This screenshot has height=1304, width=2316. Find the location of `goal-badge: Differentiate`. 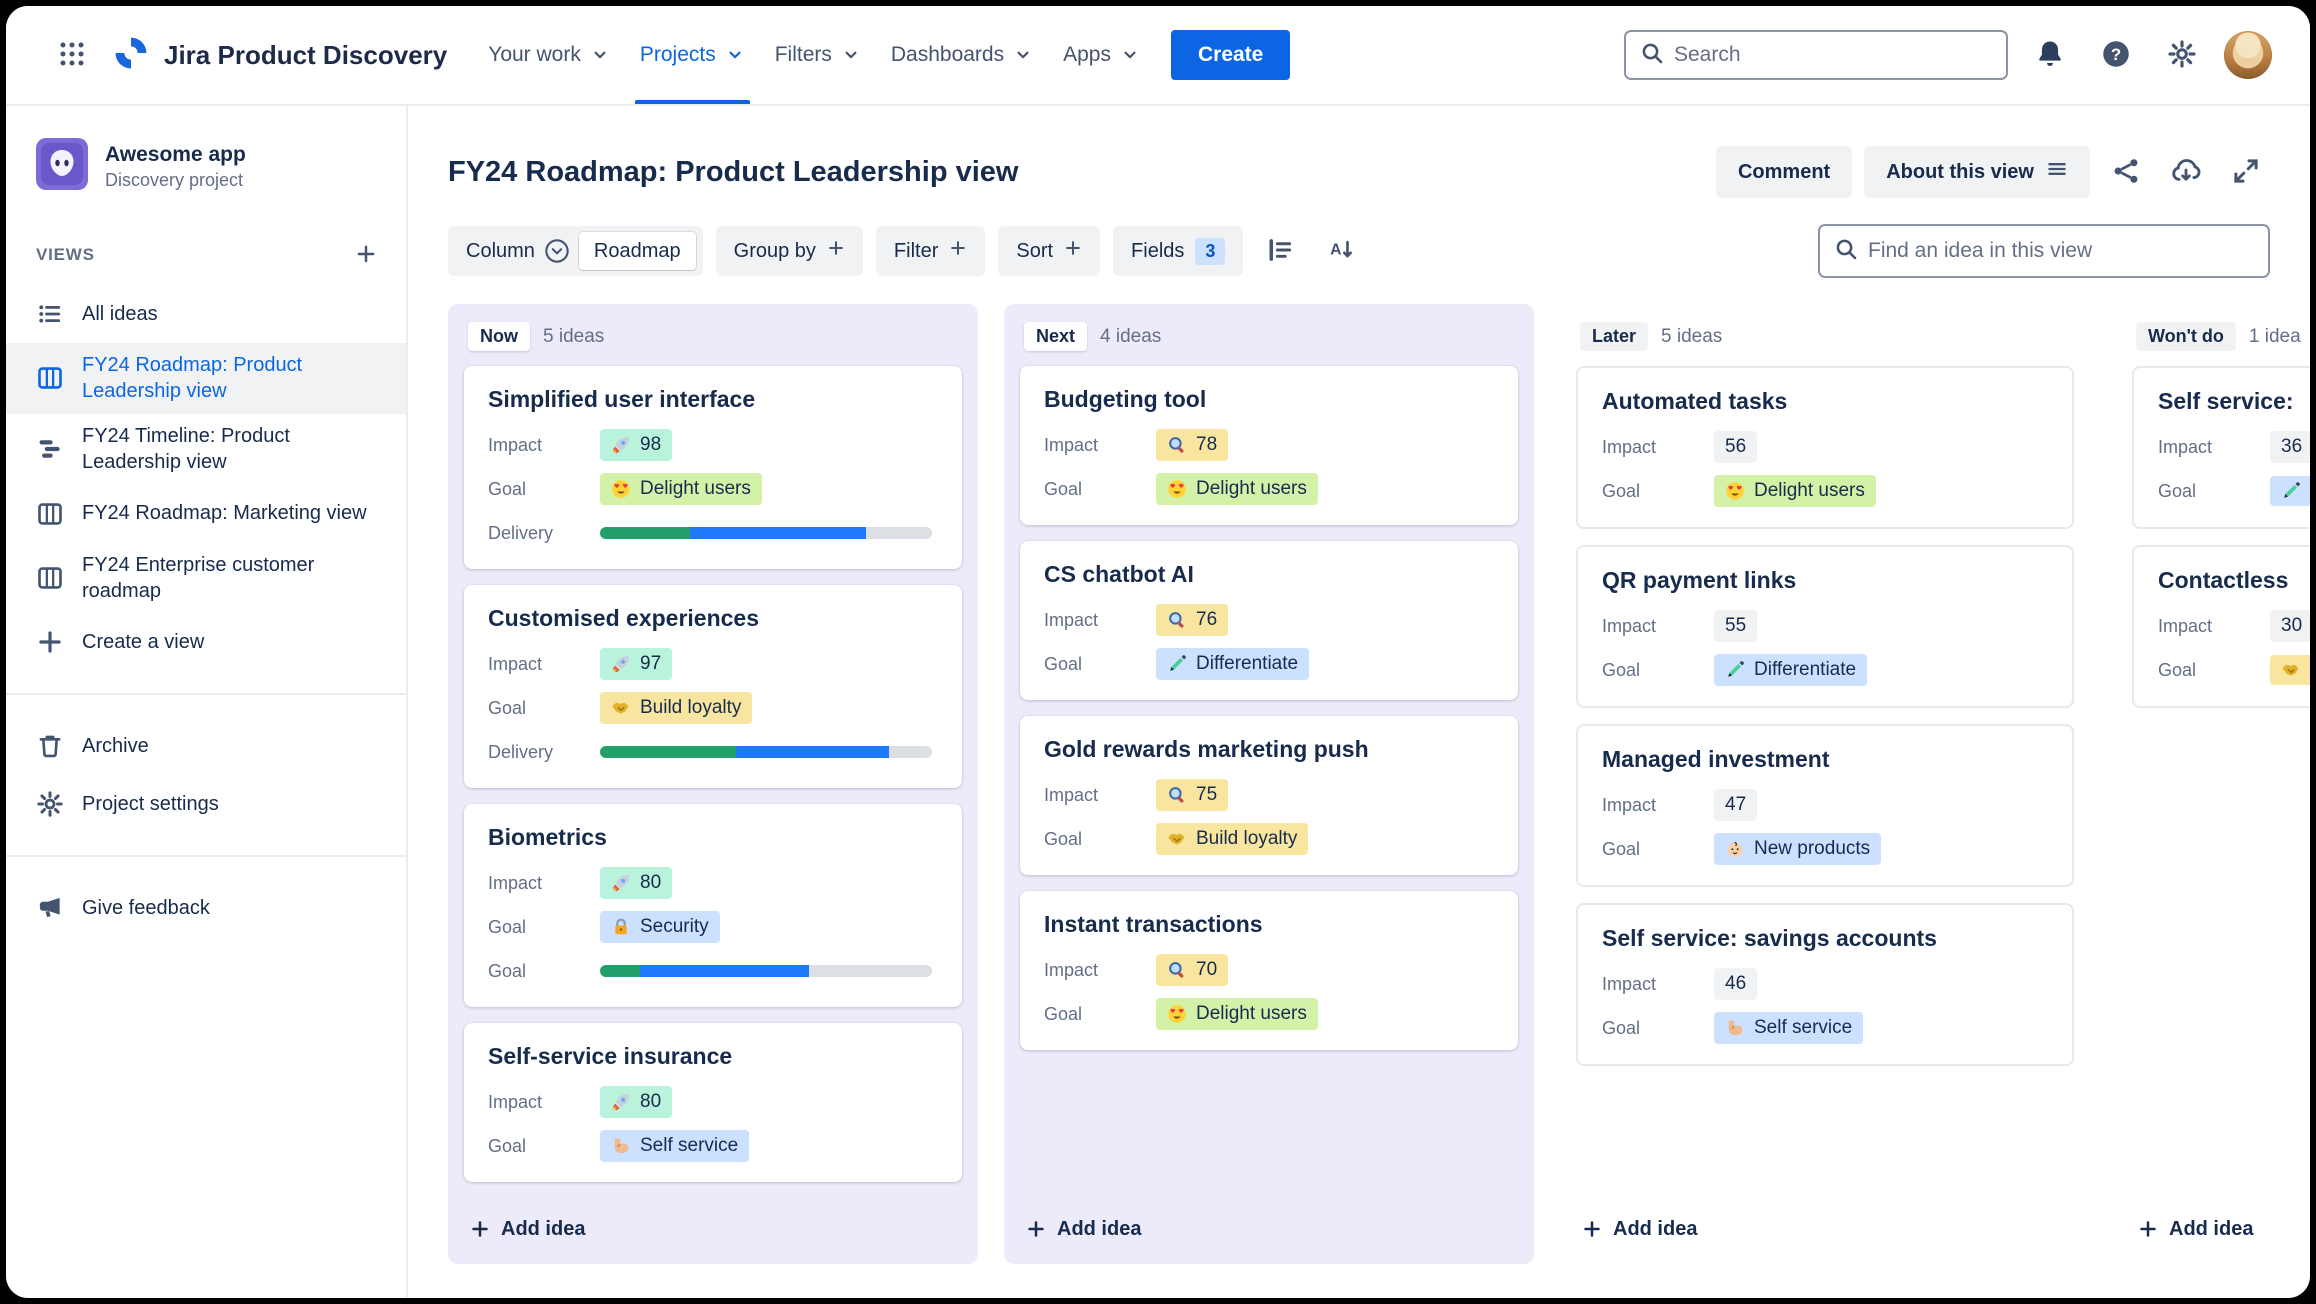

goal-badge: Differentiate is located at coordinates (1791, 670).